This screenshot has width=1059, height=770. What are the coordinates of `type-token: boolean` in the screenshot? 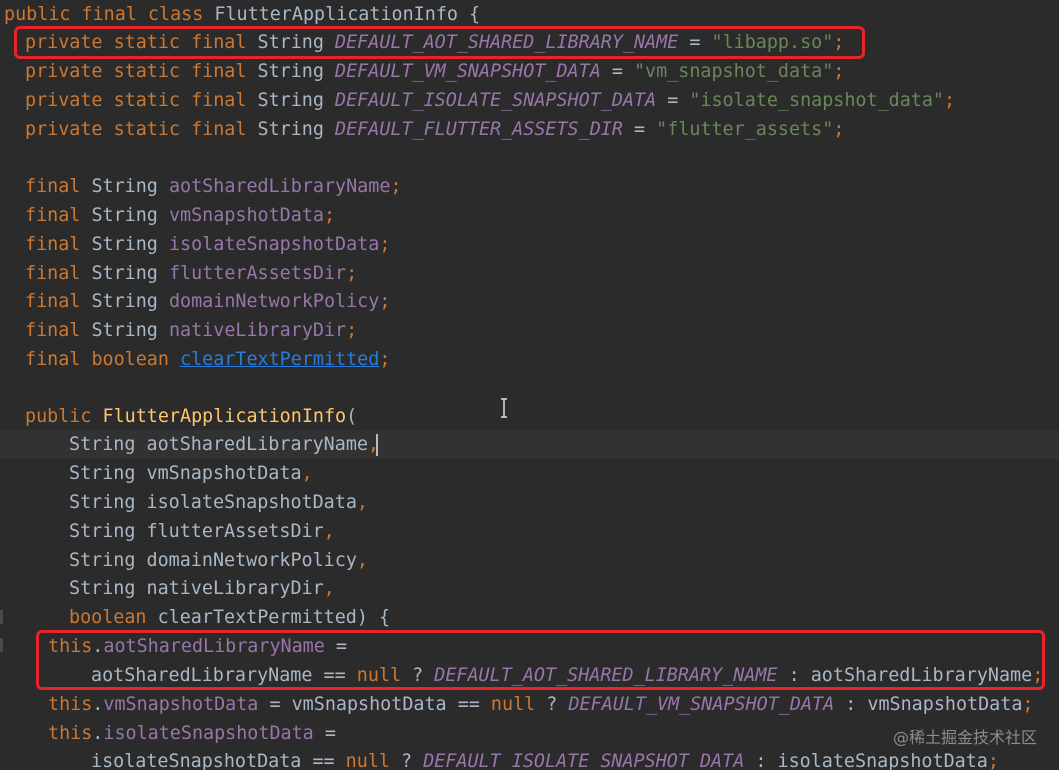 It's located at (136, 359).